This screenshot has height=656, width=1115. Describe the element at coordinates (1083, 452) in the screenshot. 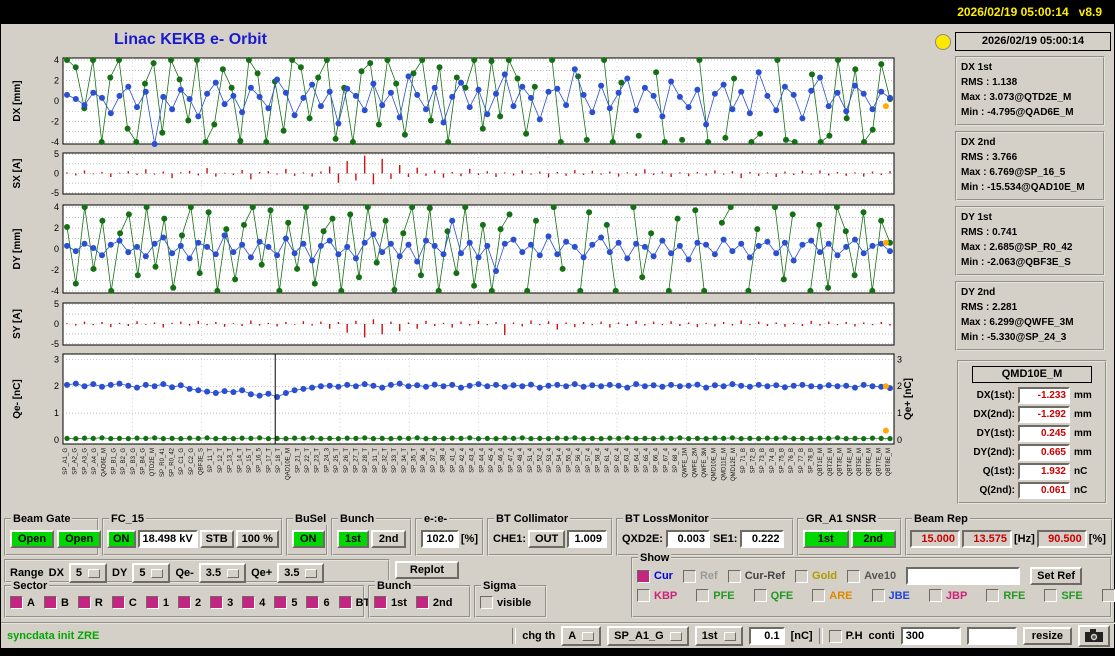

I see `readout-unit: mm` at that location.